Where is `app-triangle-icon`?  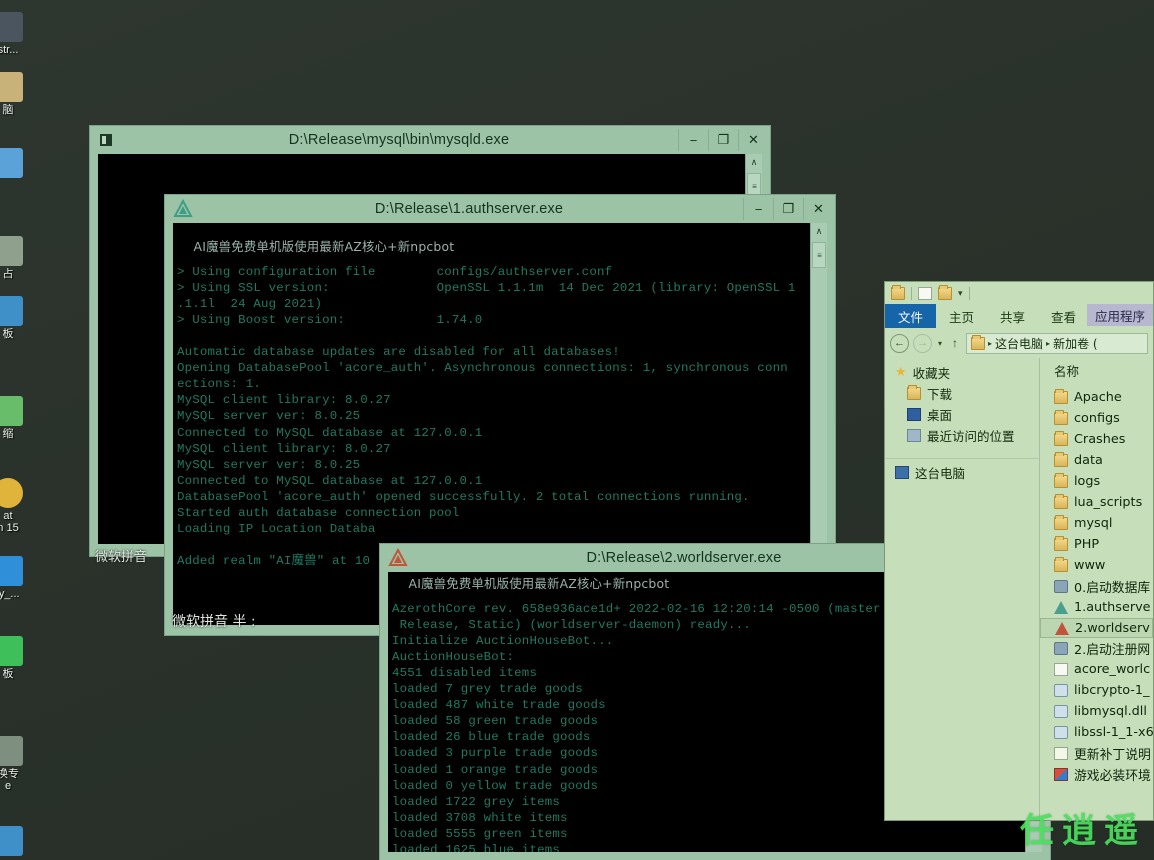 app-triangle-icon is located at coordinates (1061, 607).